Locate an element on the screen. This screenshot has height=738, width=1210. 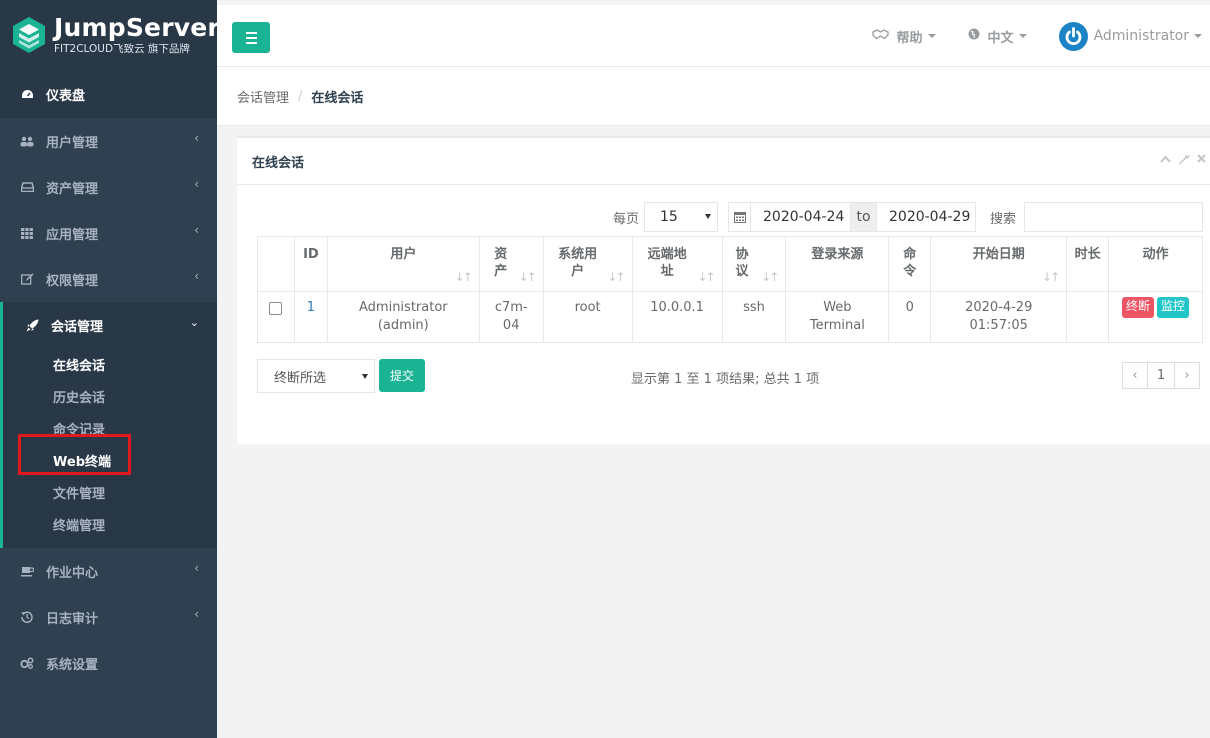
pagination-info: 显示第 1 至 1 项结果; 总共 1 项 is located at coordinates (725, 379).